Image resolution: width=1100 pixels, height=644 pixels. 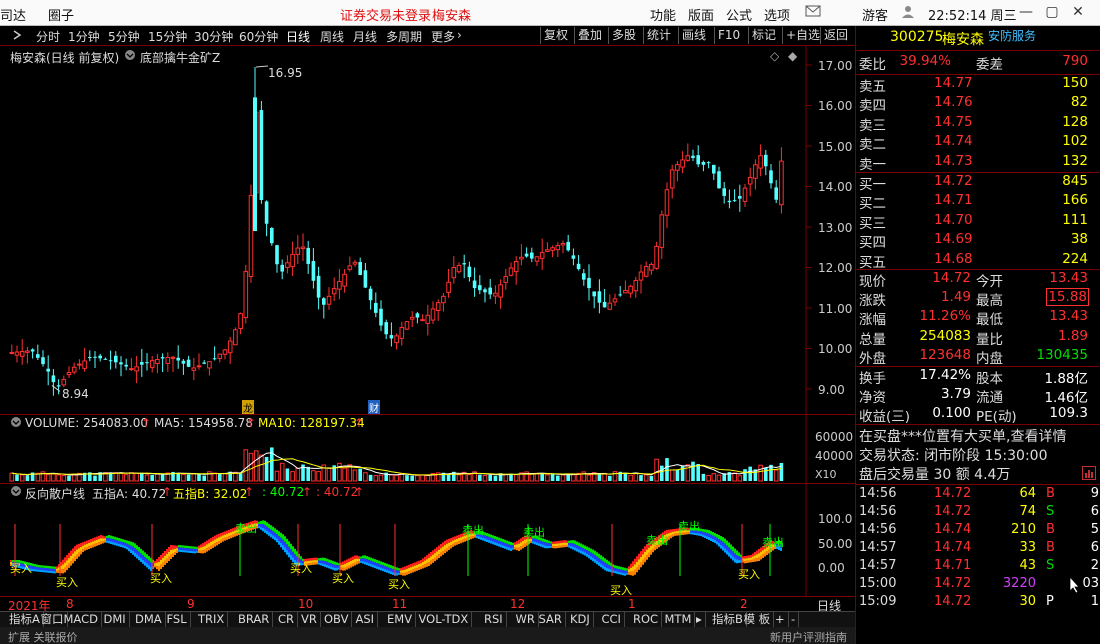 What do you see at coordinates (758, 620) in the screenshot?
I see `indicator-tab: 模 板` at bounding box center [758, 620].